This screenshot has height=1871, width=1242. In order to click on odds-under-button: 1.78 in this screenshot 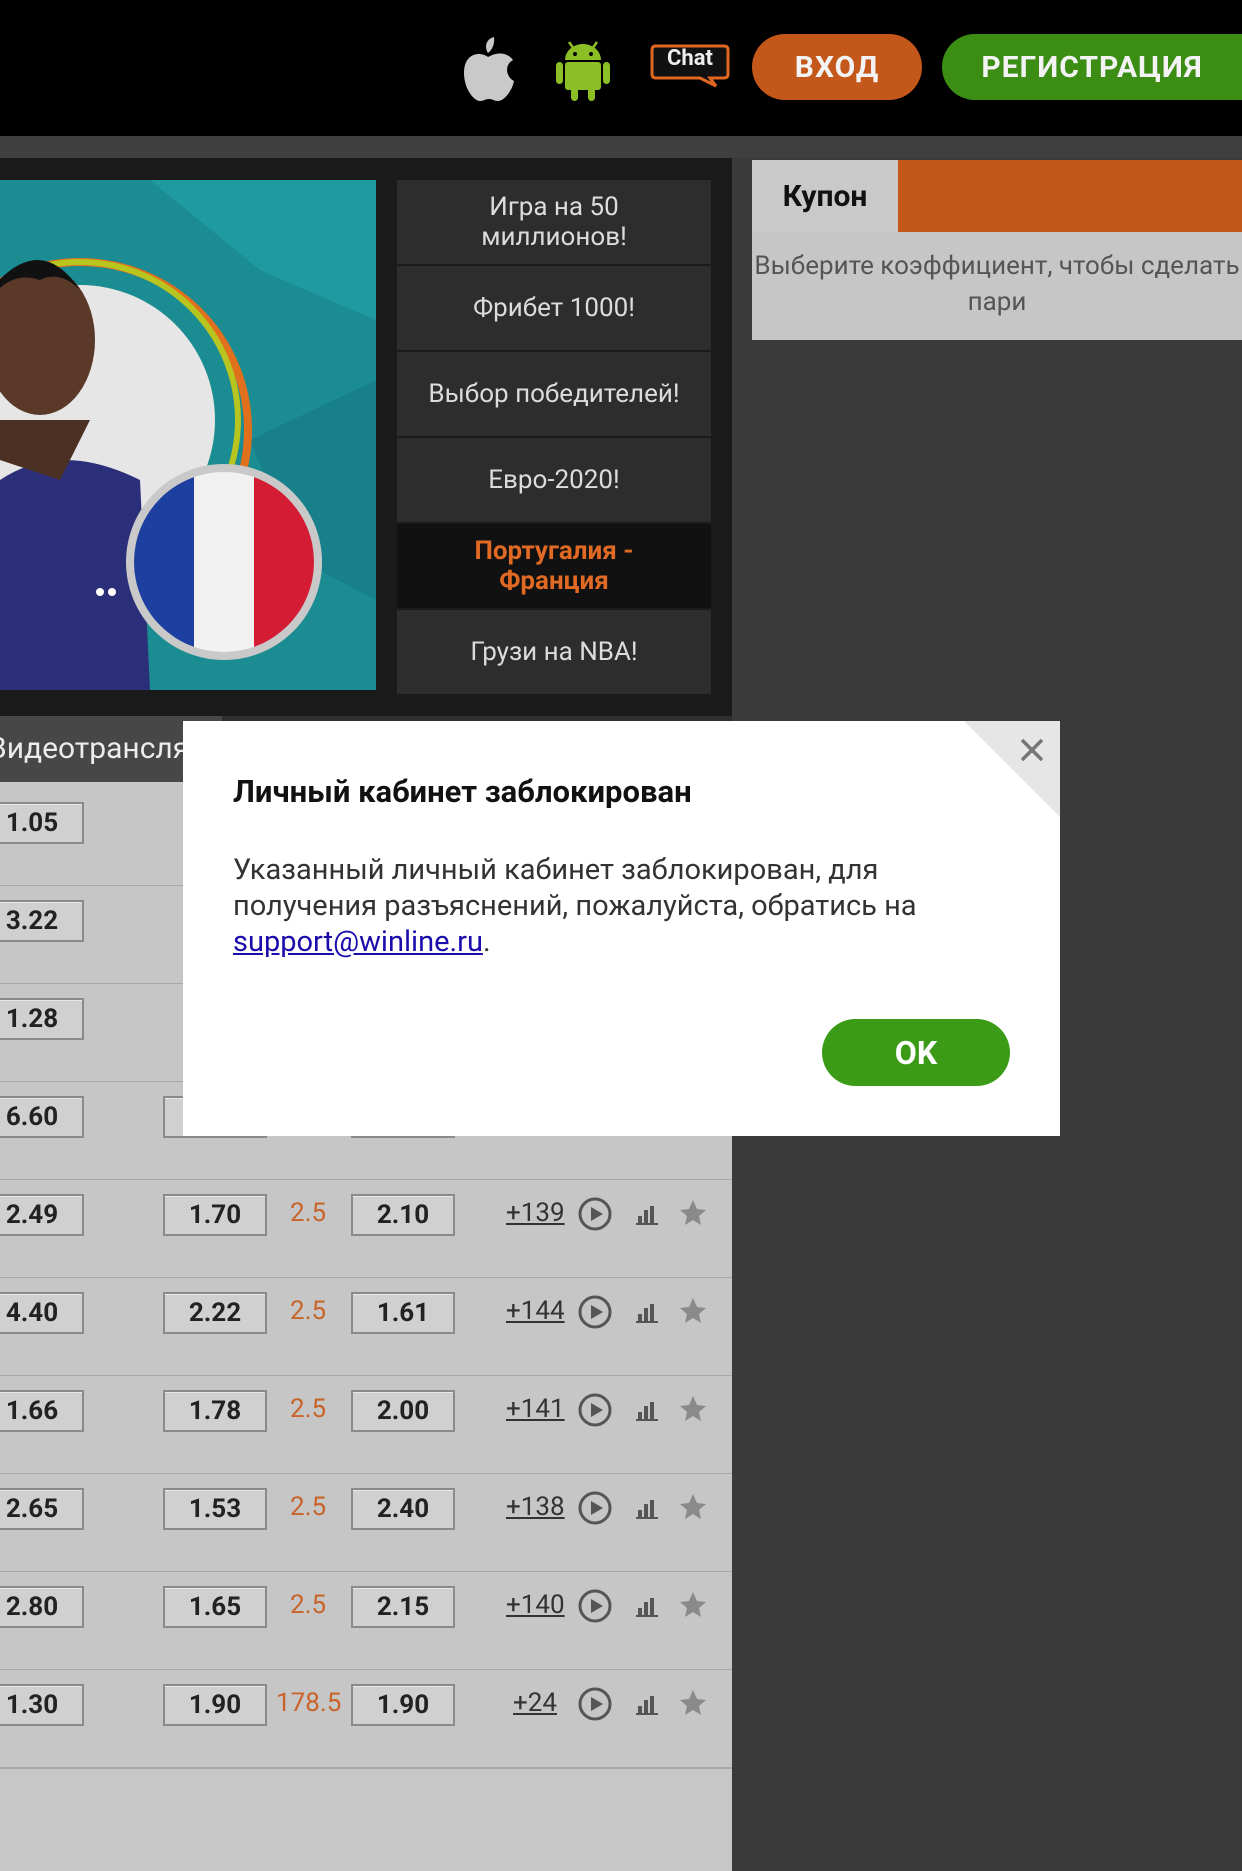, I will do `click(215, 1411)`.